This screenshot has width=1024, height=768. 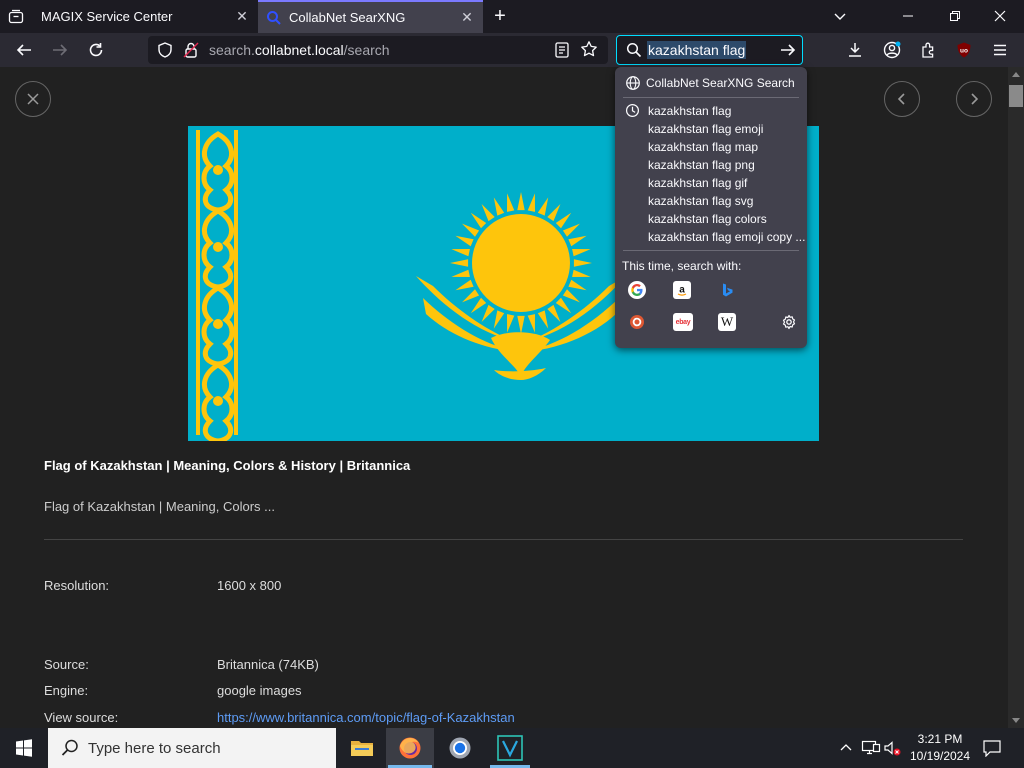 I want to click on url-bar: search.collabnet.local/search, so click(x=378, y=50).